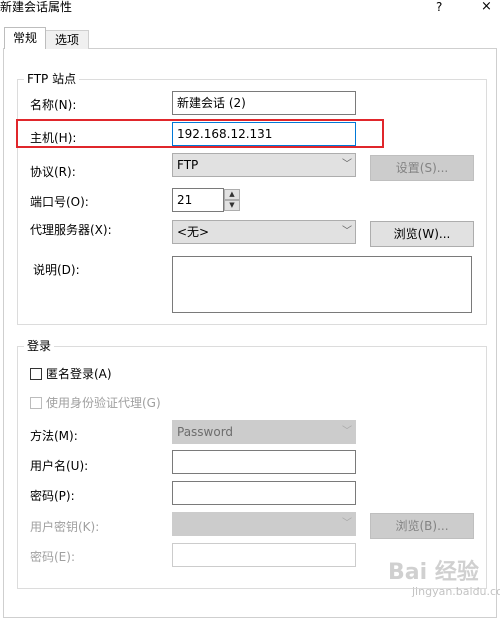 This screenshot has width=500, height=618. What do you see at coordinates (433, 572) in the screenshot?
I see `baidu-watermark: Bai 经验` at bounding box center [433, 572].